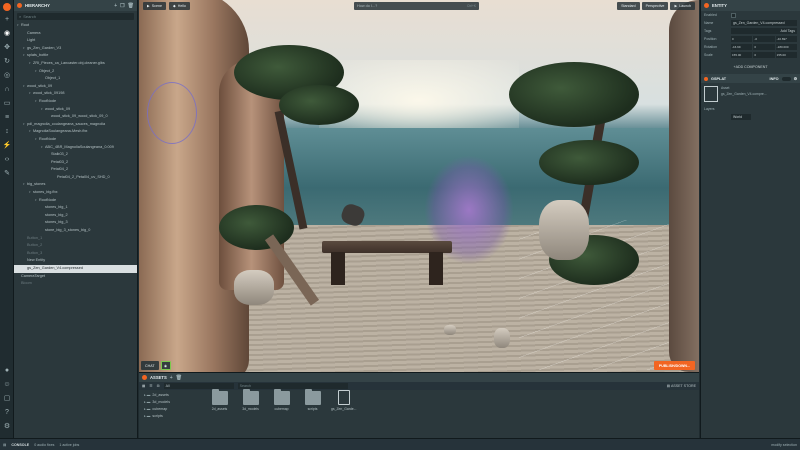  I want to click on globe-icon: ◎, so click(7, 75).